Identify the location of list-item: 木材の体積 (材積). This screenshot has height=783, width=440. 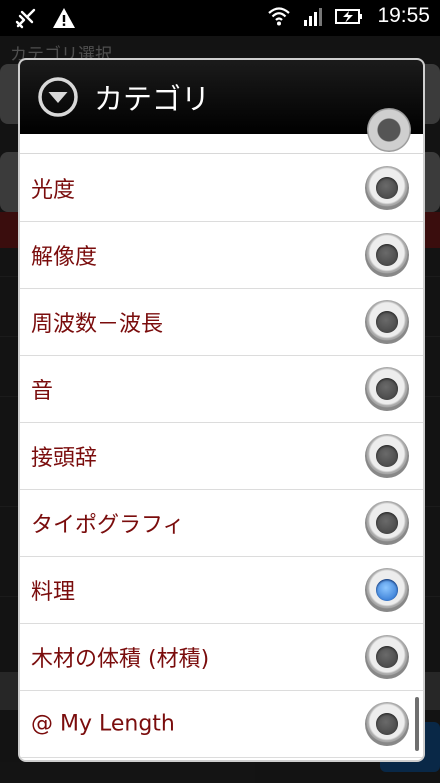
(221, 657).